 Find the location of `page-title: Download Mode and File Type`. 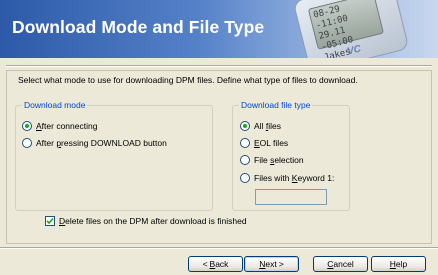

page-title: Download Mode and File Type is located at coordinates (138, 27).